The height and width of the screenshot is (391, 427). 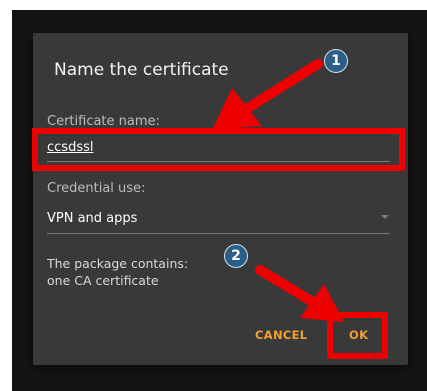 I want to click on arrow-2-icon, so click(x=299, y=293).